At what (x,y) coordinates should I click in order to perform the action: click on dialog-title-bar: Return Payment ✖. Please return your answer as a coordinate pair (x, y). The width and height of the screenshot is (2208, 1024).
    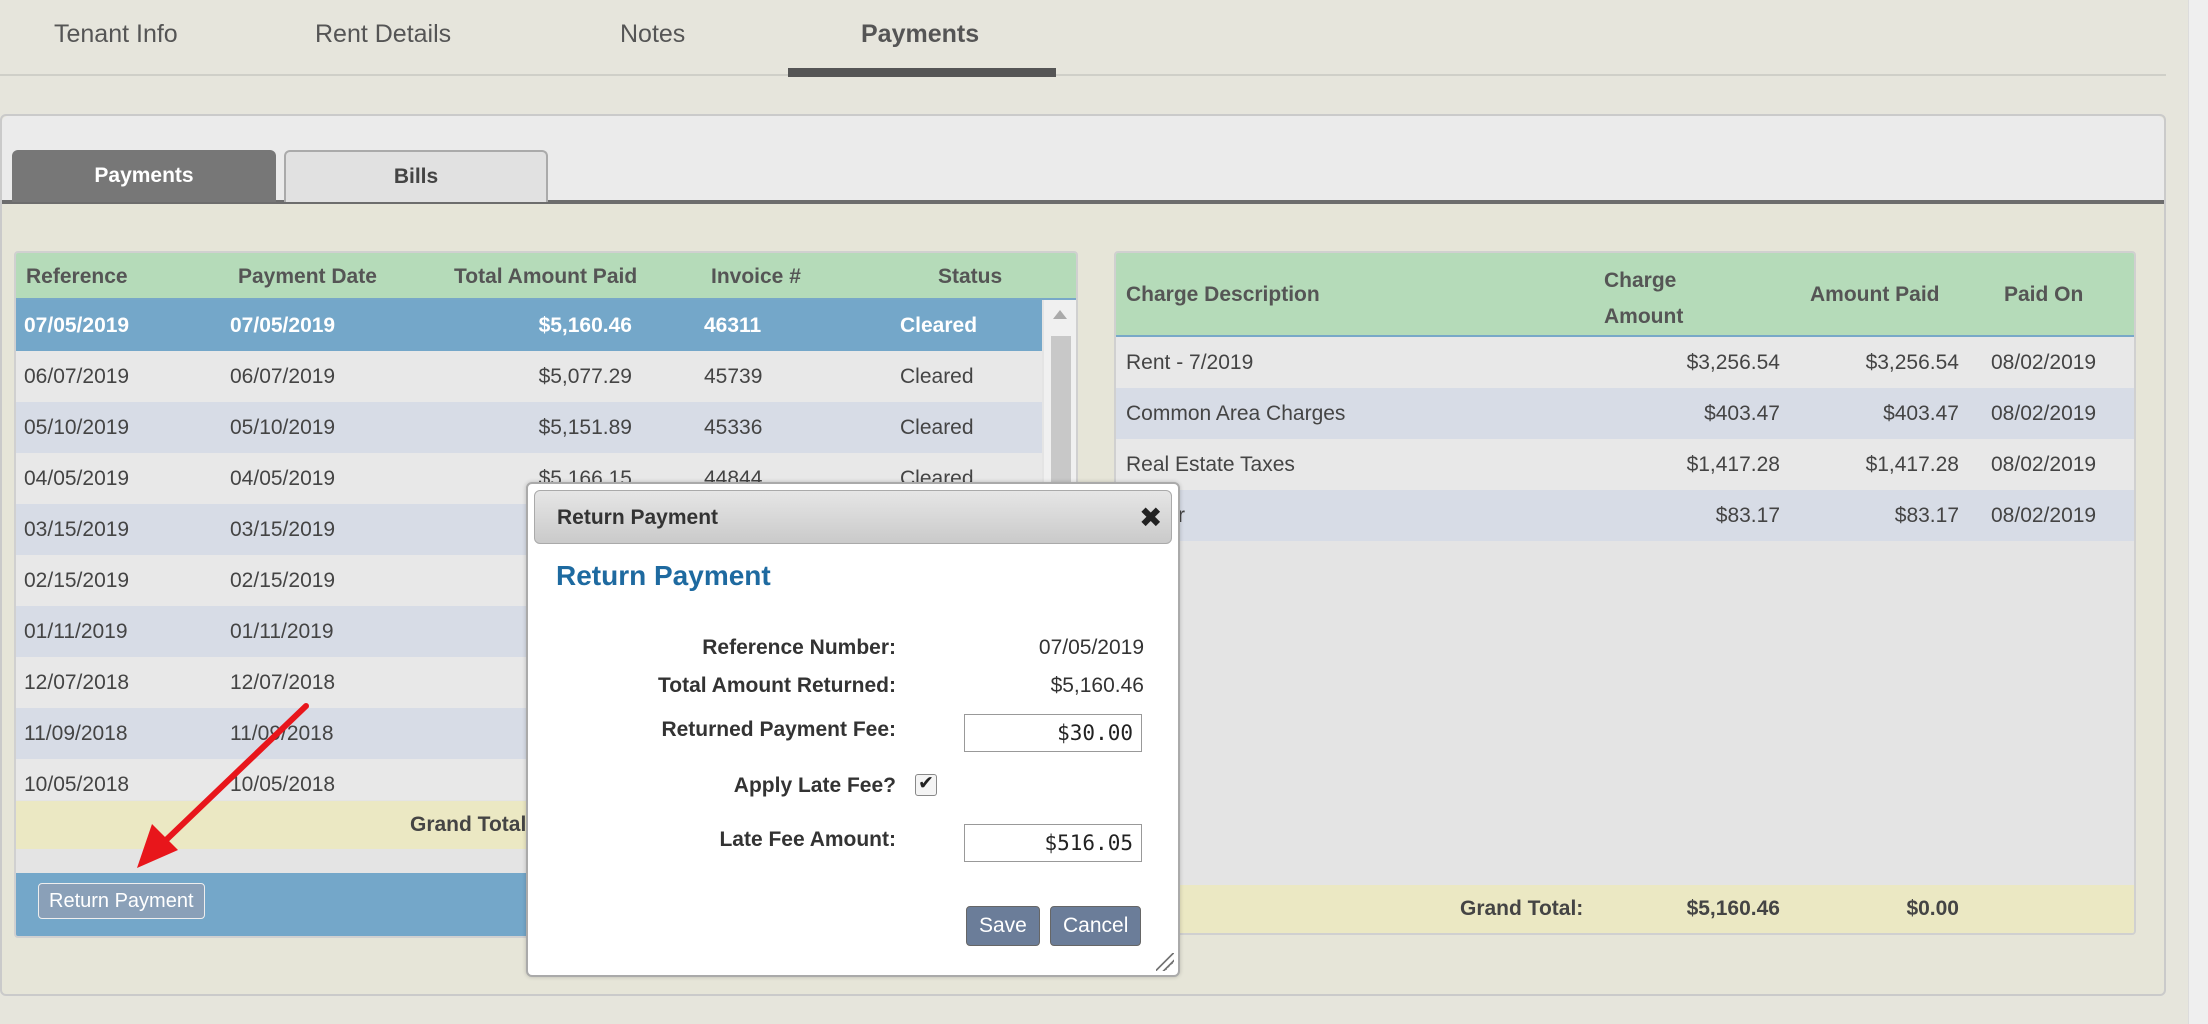
    Looking at the image, I should click on (853, 517).